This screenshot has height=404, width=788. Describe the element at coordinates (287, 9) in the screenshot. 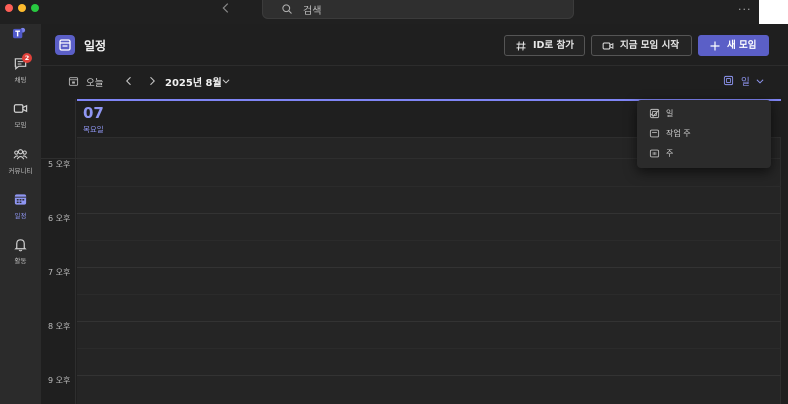

I see `search-icon` at that location.